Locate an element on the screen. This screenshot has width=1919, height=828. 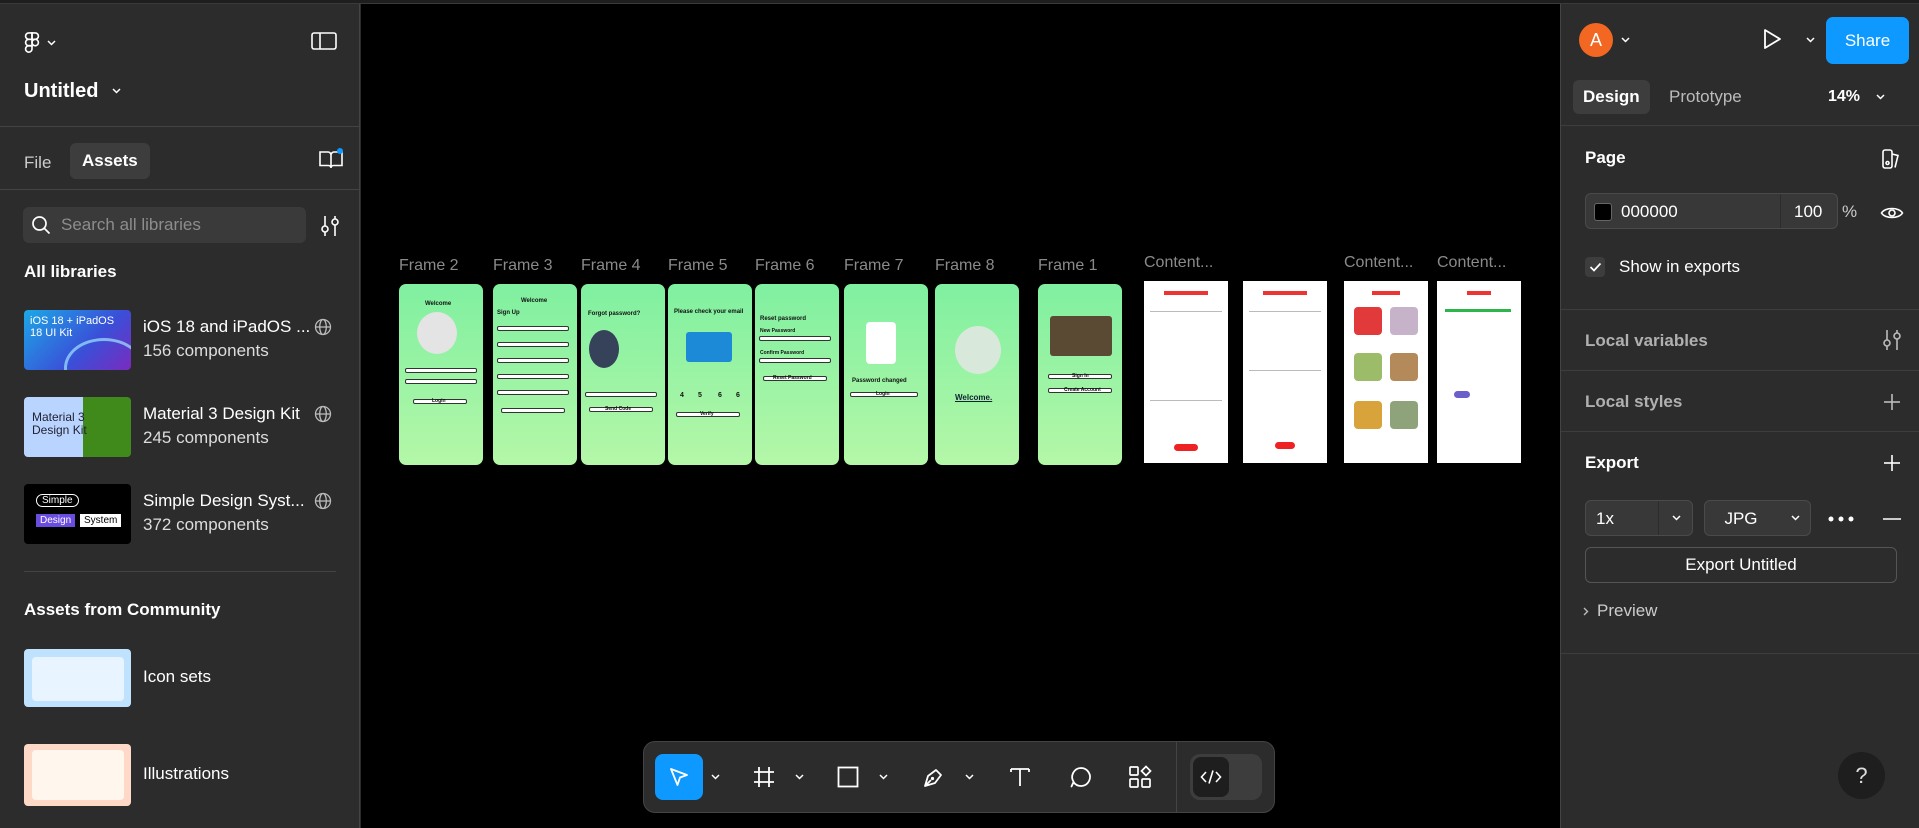
file-name: Untitled is located at coordinates (61, 90).